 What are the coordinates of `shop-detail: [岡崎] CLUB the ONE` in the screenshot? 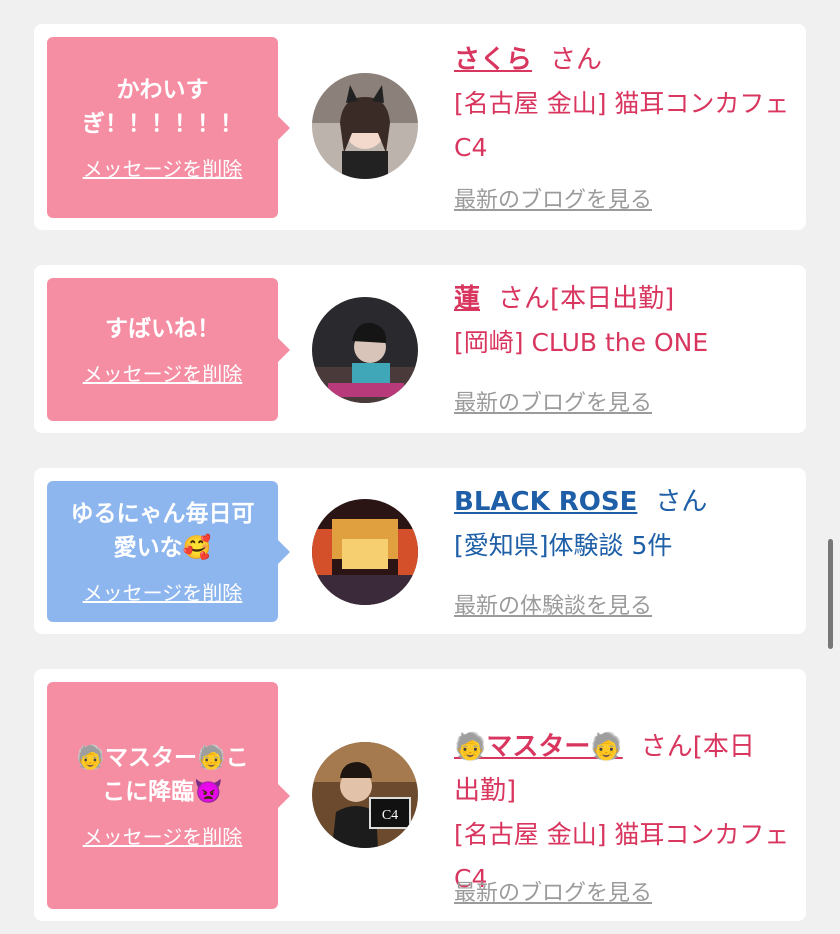 It's located at (624, 343).